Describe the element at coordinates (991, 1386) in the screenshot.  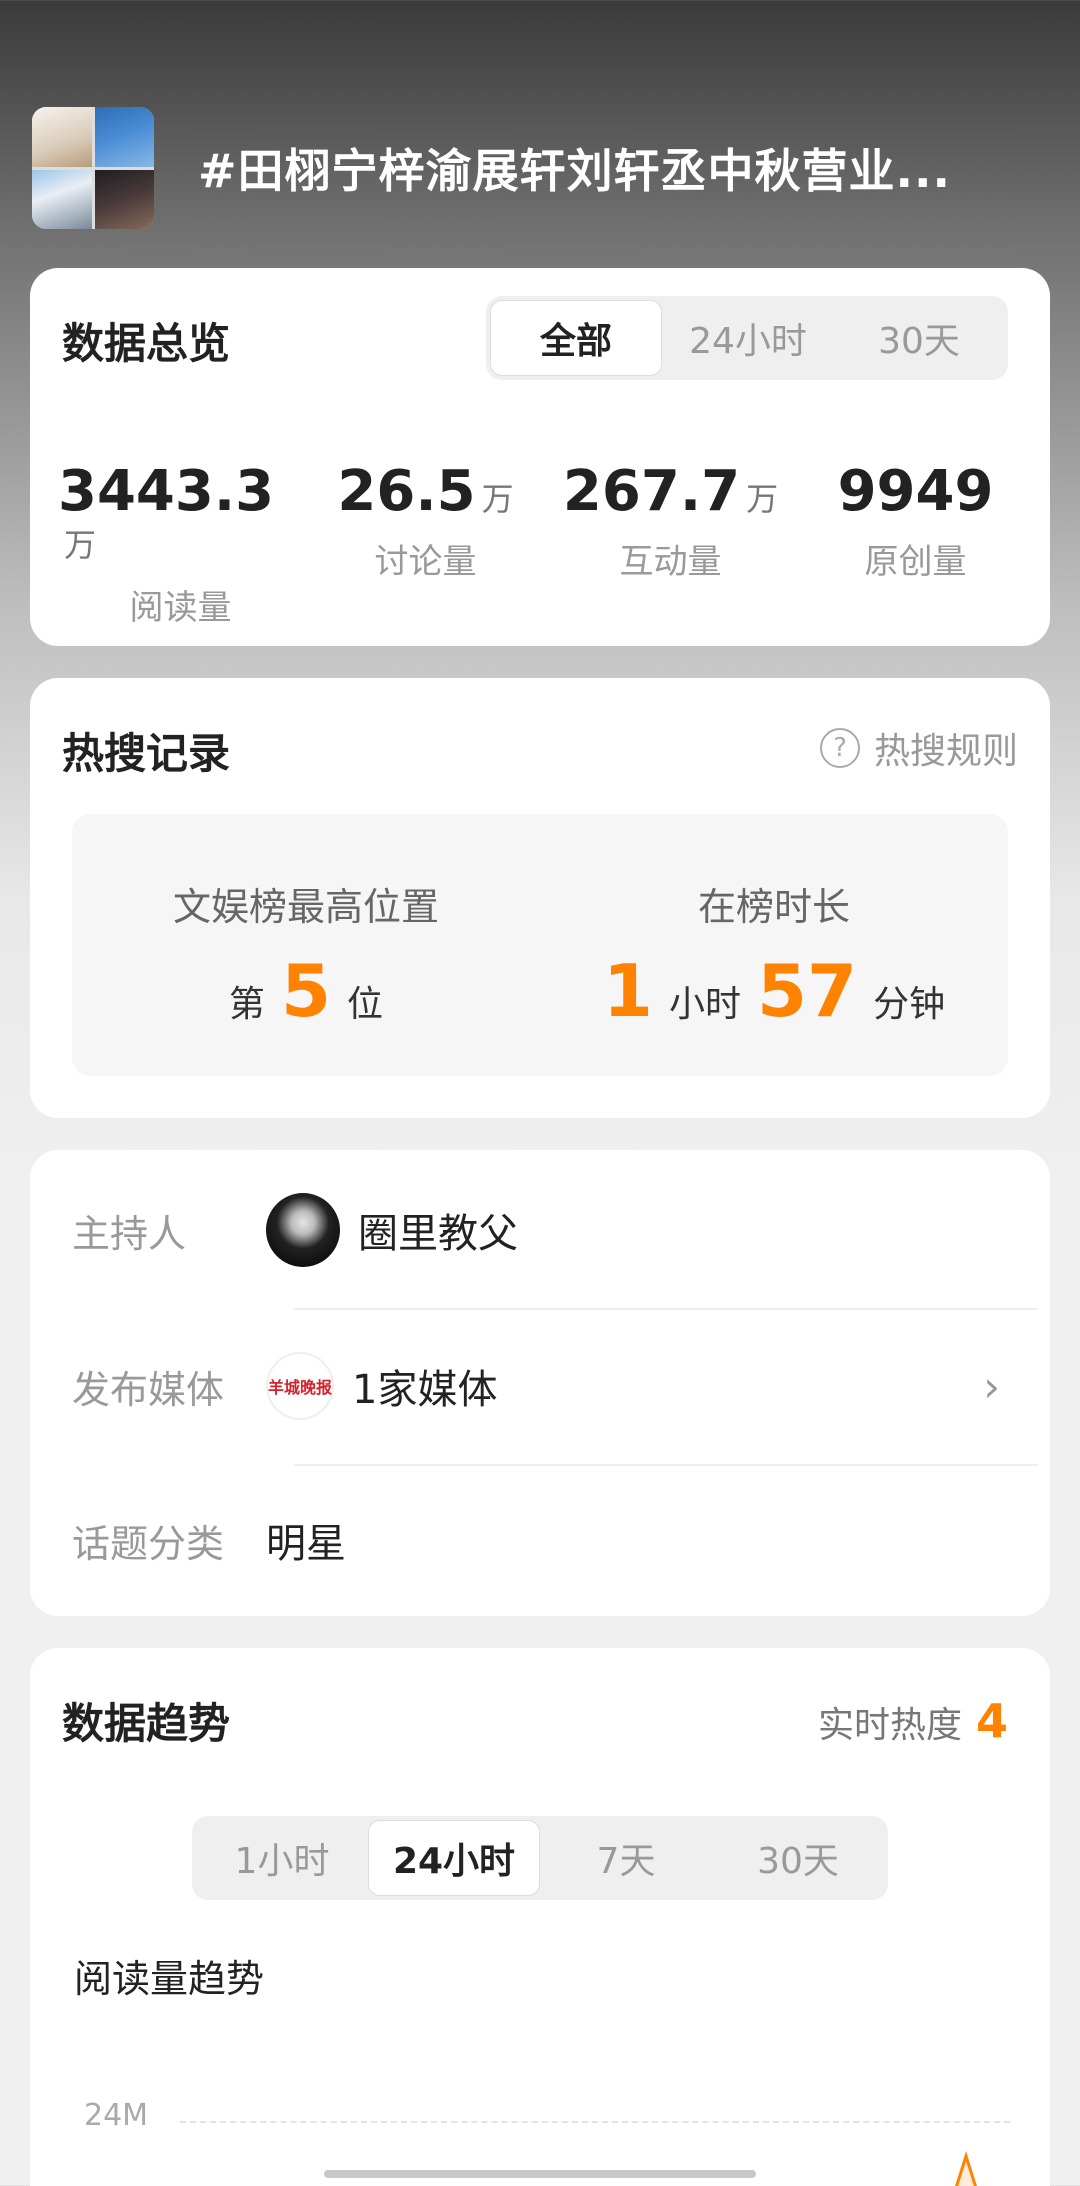
I see `chevron-right-icon: ›` at that location.